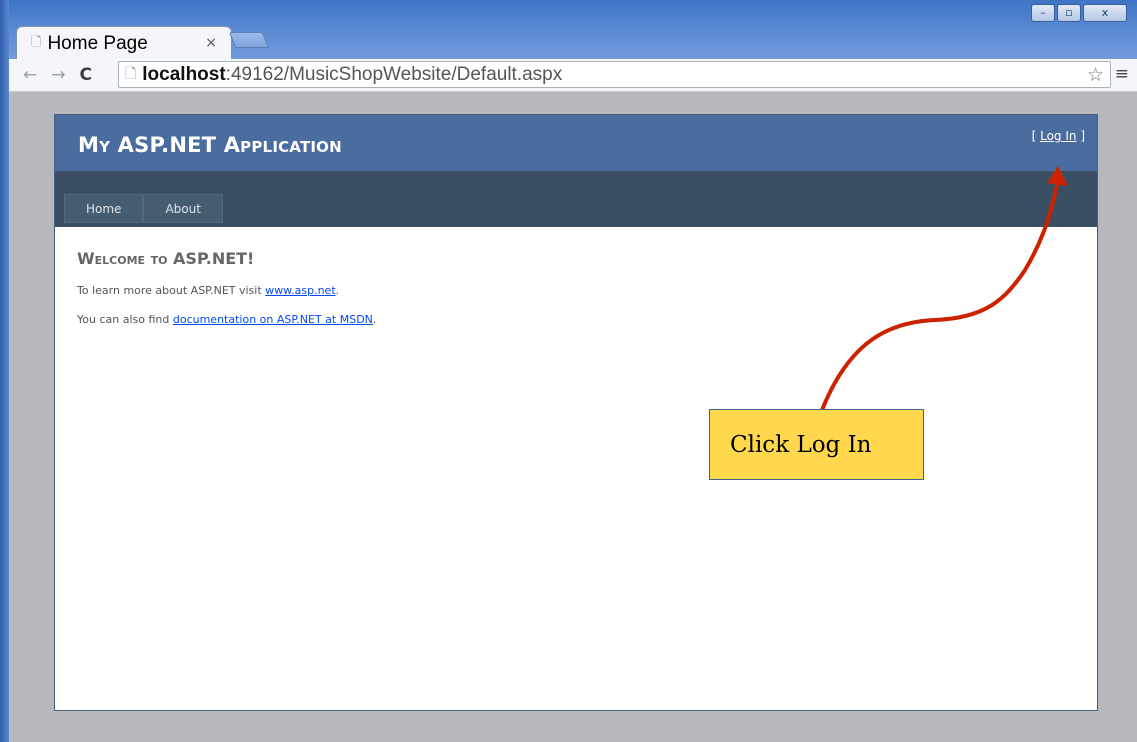 The height and width of the screenshot is (742, 1137). What do you see at coordinates (125, 319) in the screenshot?
I see `text: You can also find` at bounding box center [125, 319].